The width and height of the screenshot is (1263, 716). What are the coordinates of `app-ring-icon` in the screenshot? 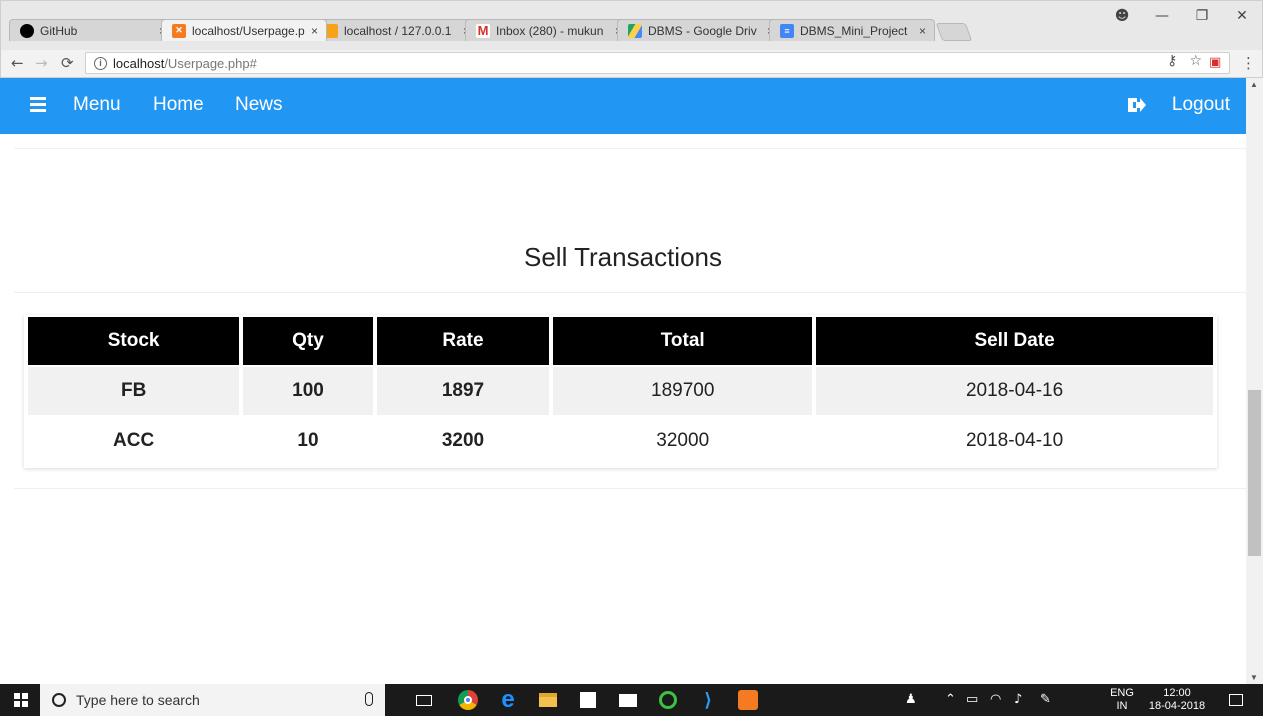 It's located at (668, 700).